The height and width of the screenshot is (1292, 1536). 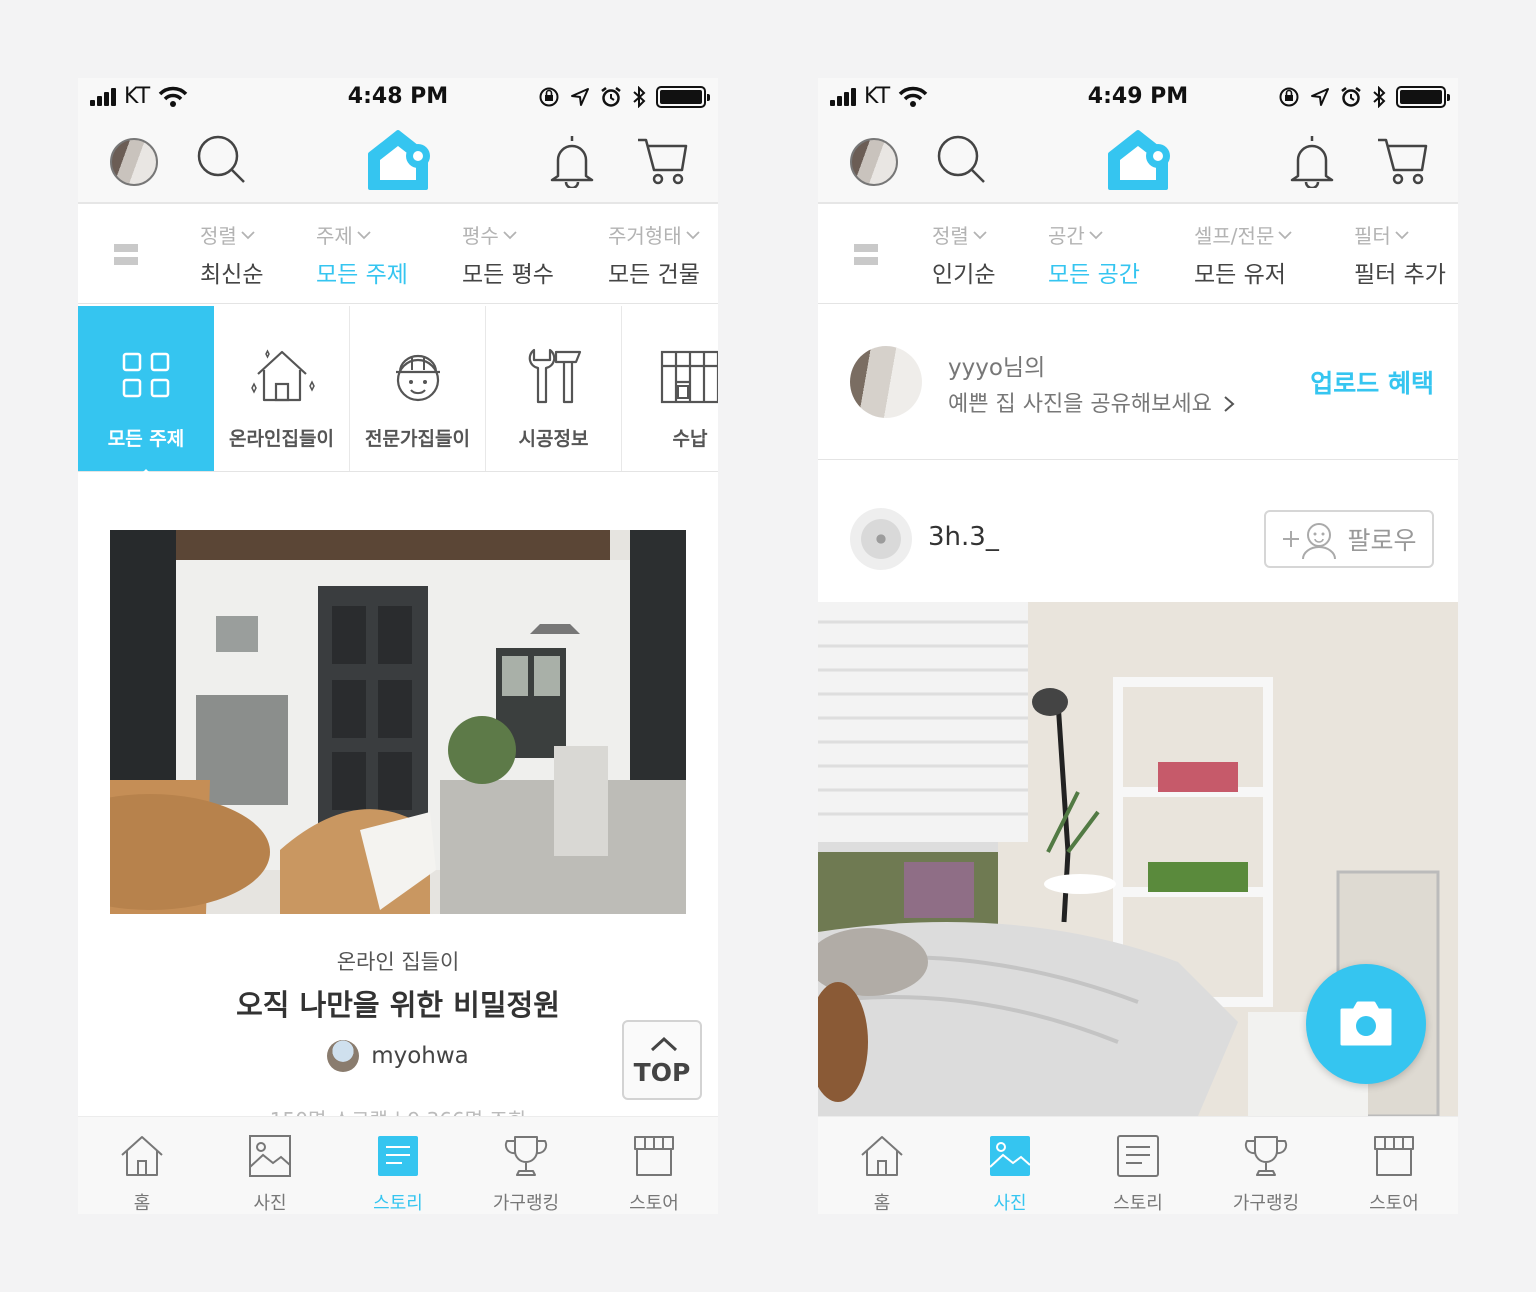 I want to click on filter-user-type: 셀프/전문 모든 유저, so click(x=1243, y=254).